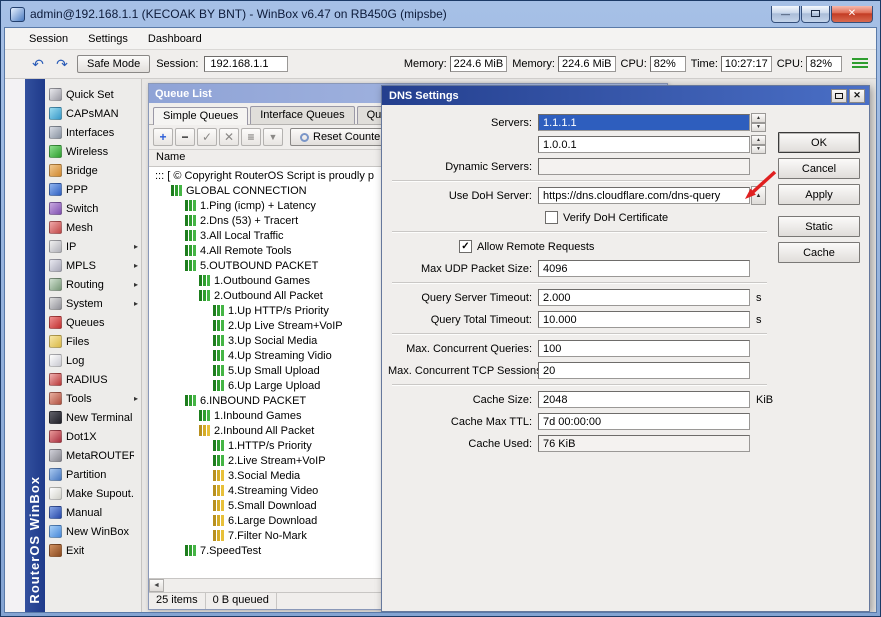 This screenshot has height=617, width=881. I want to click on undo-icon: ↶, so click(38, 64).